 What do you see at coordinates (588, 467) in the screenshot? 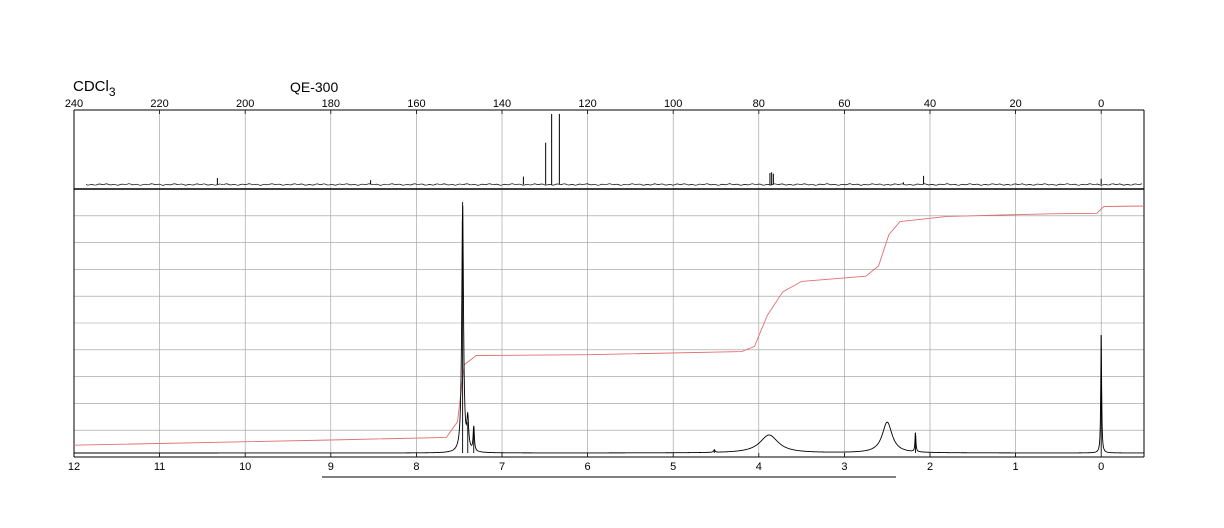
I see `h1-tick-label: 6` at bounding box center [588, 467].